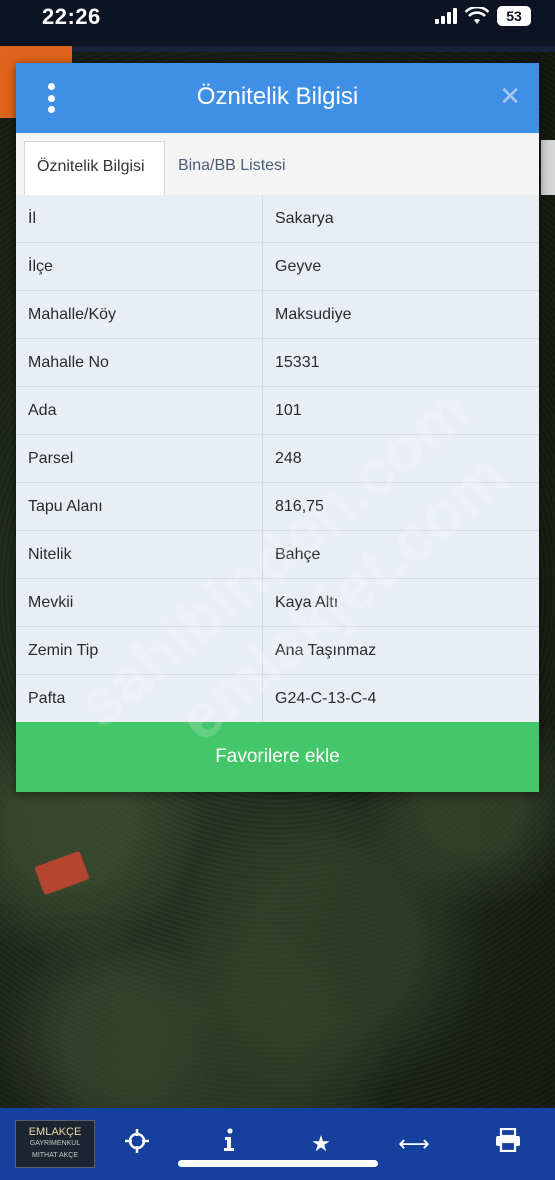 The width and height of the screenshot is (555, 1180). I want to click on scroll-indicator, so click(548, 167).